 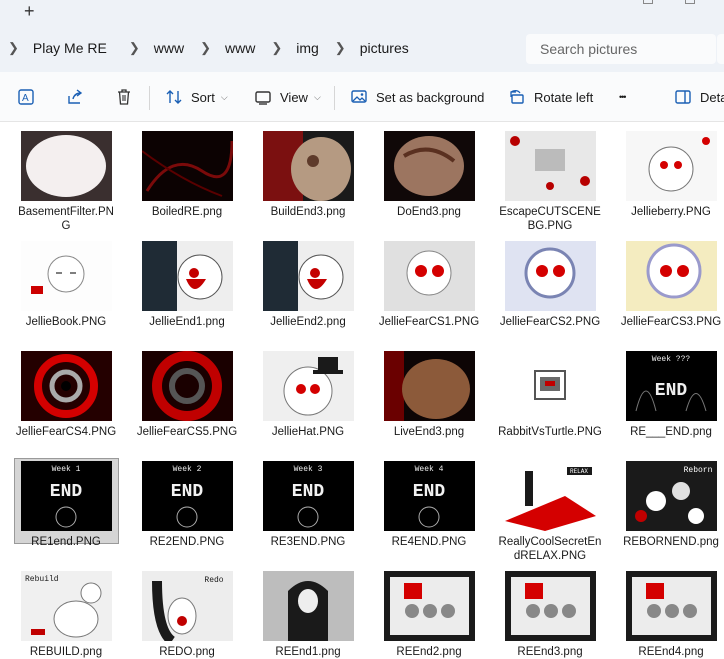 I want to click on file-name: REBUILD.png, so click(x=66, y=652).